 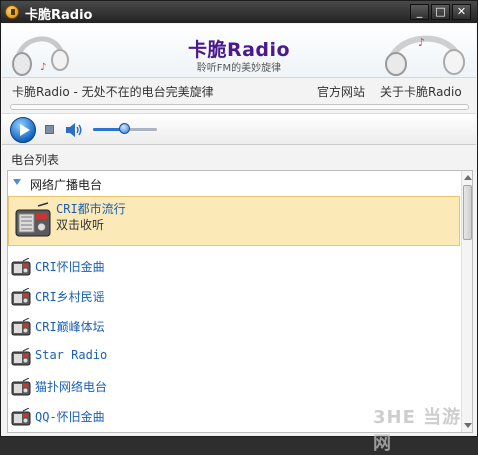 I want to click on volume-slider-thumb, so click(x=124, y=128).